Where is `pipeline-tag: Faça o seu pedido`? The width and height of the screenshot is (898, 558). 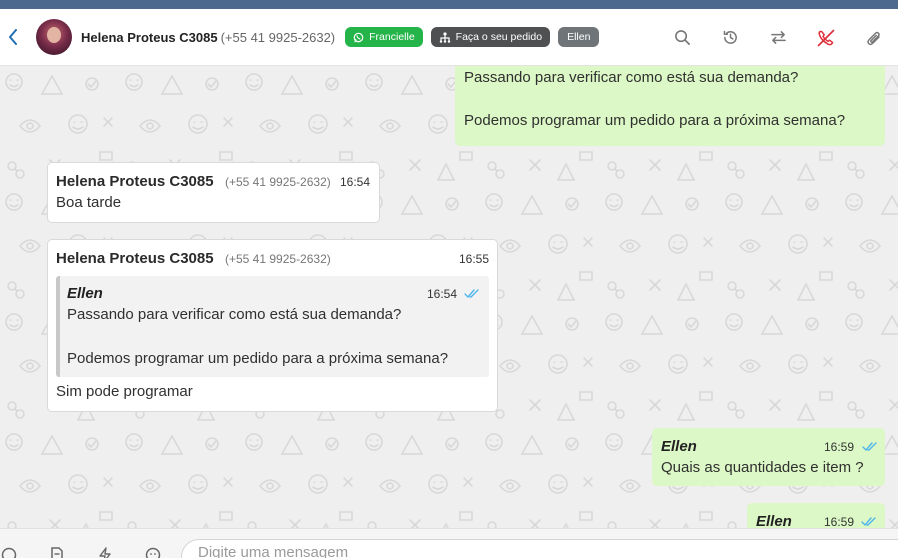 pipeline-tag: Faça o seu pedido is located at coordinates (490, 37).